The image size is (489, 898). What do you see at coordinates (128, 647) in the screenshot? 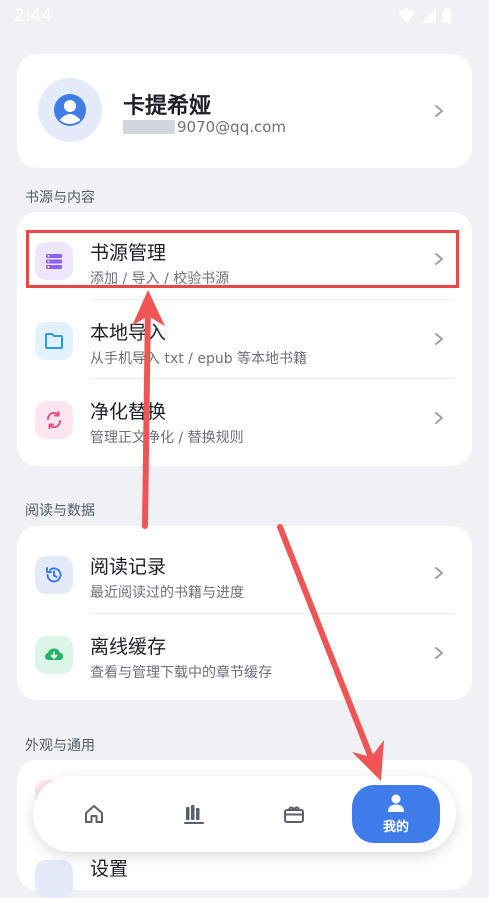
I see `menu-item-title: 离线缓存` at bounding box center [128, 647].